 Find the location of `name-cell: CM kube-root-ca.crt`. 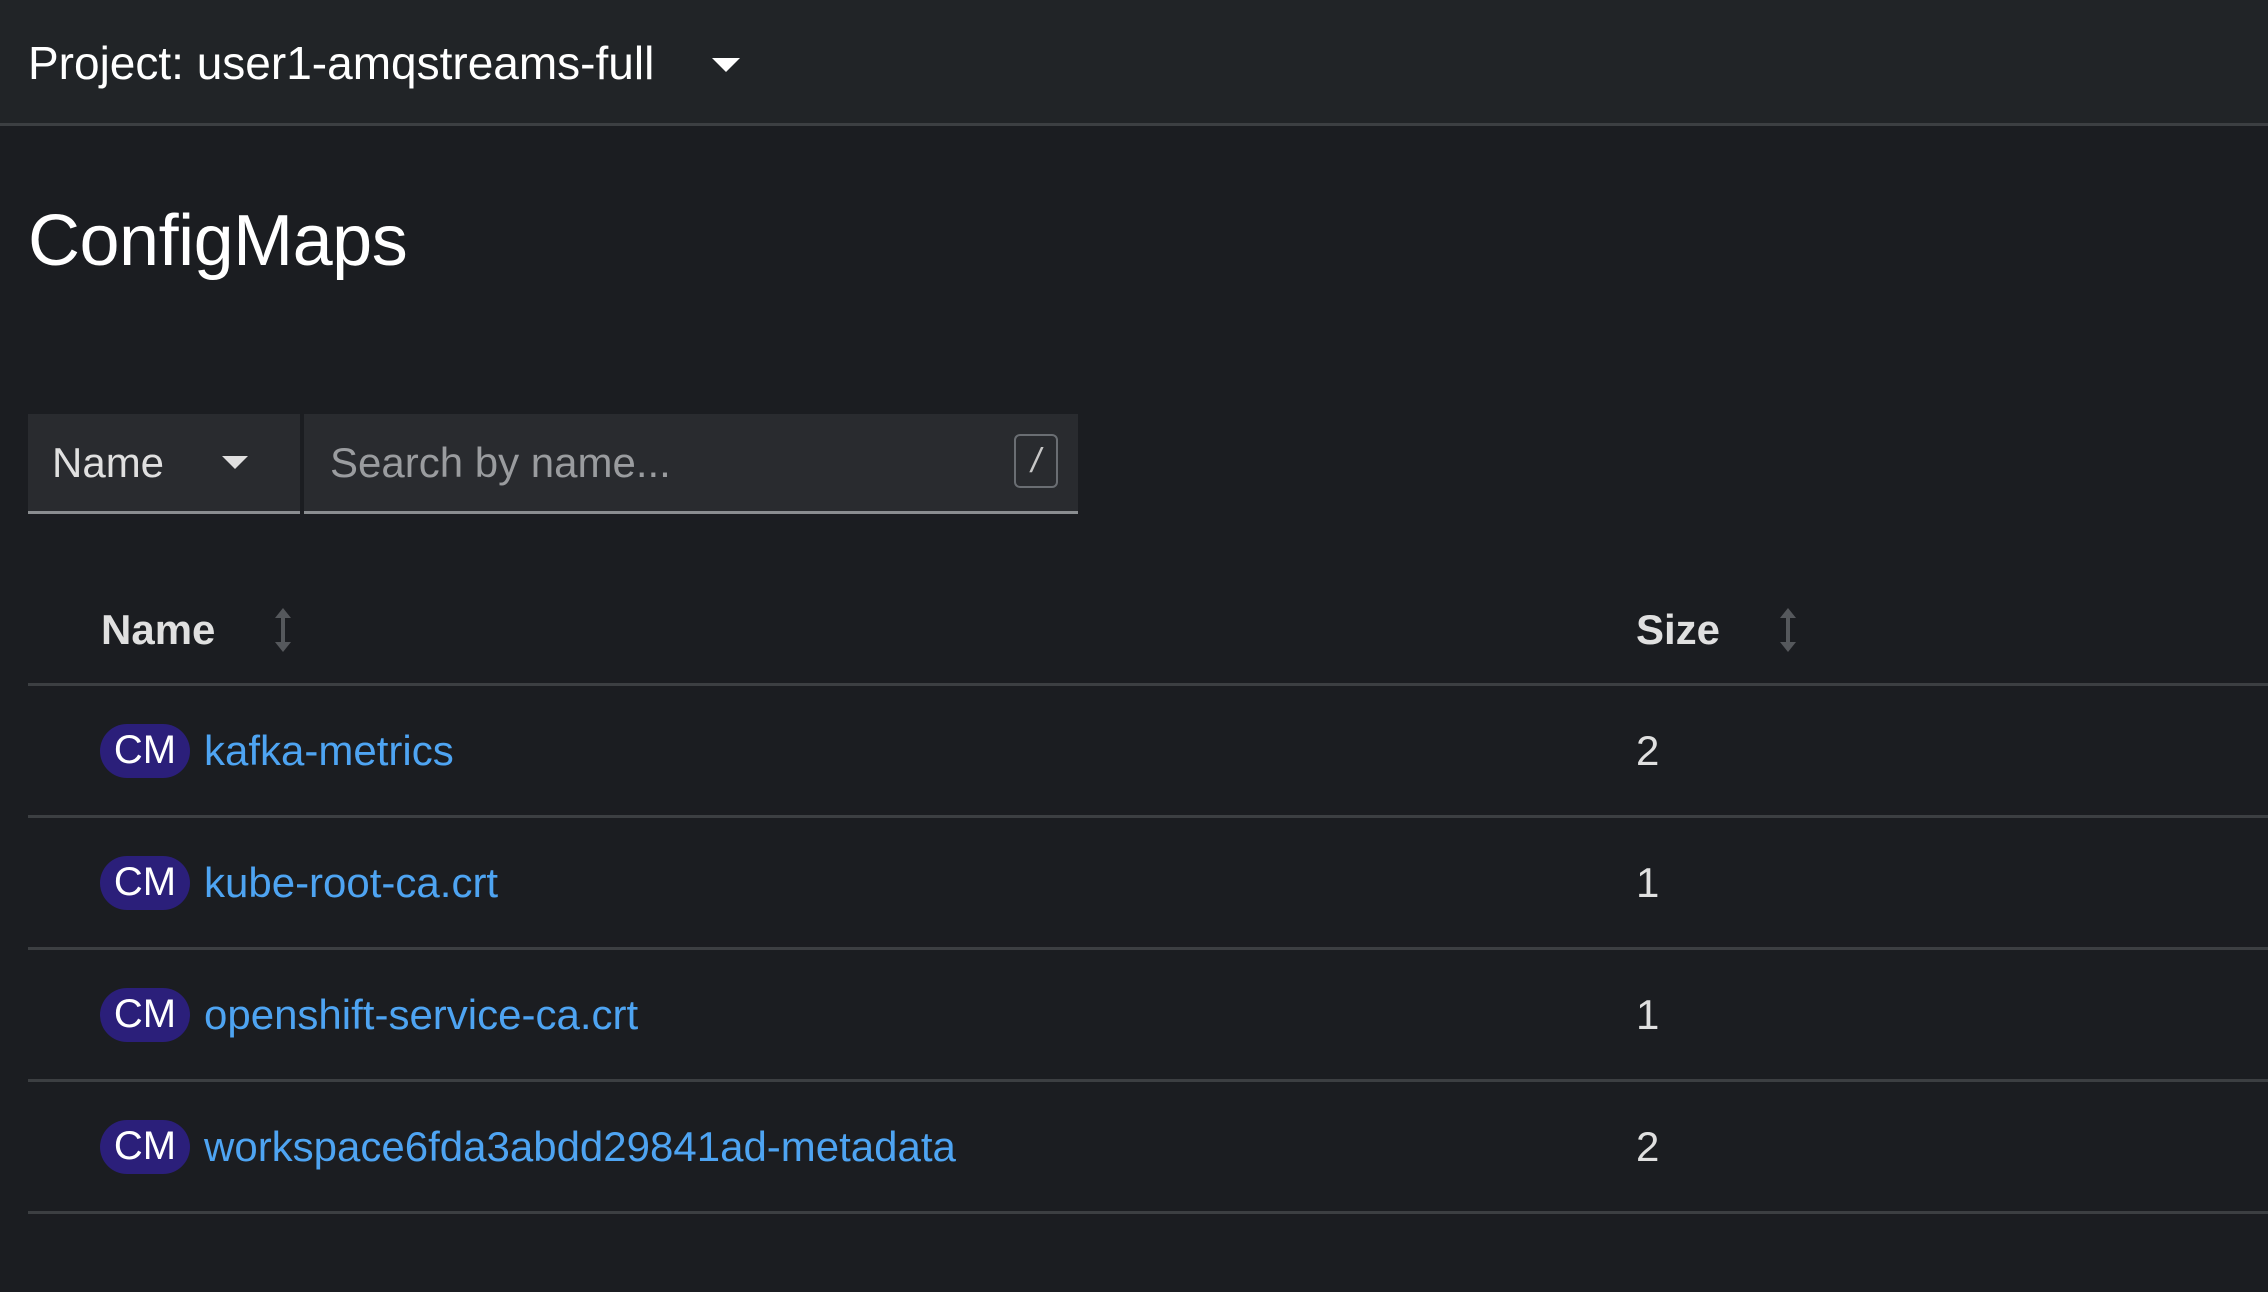

name-cell: CM kube-root-ca.crt is located at coordinates (299, 882).